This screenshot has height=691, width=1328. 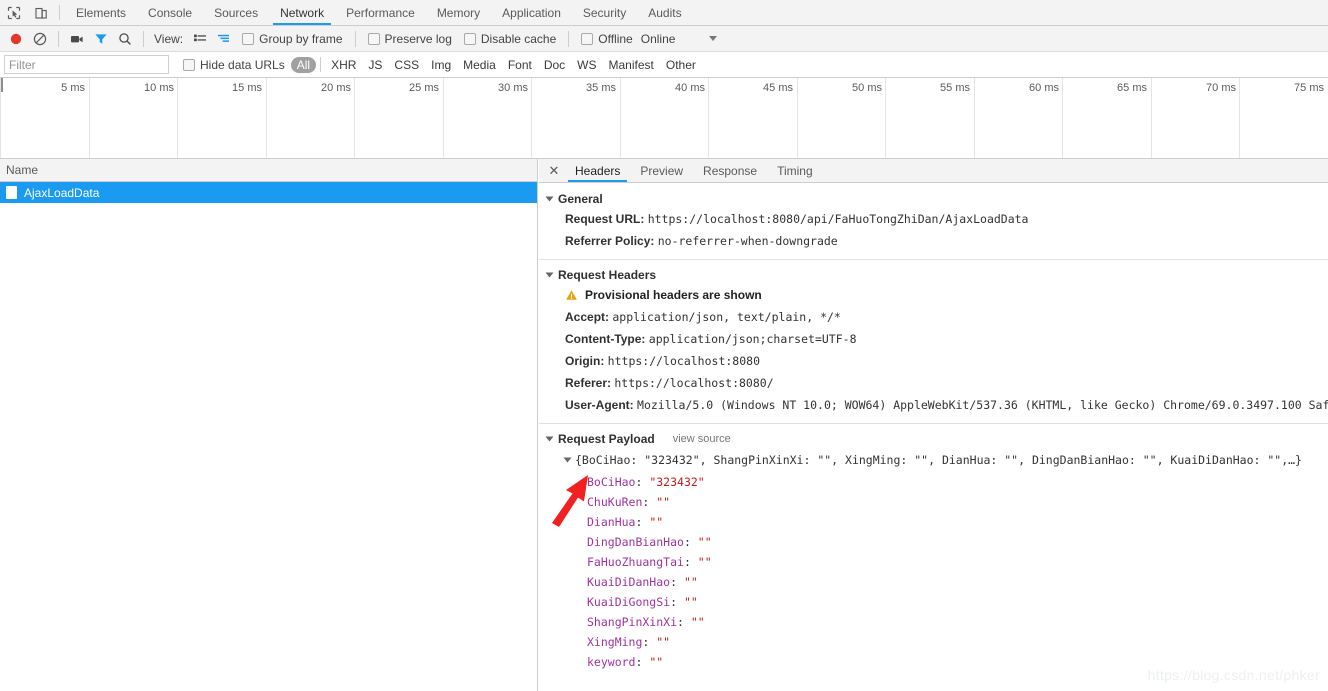 I want to click on timeline-tick-label: 60 ms, so click(x=1044, y=88).